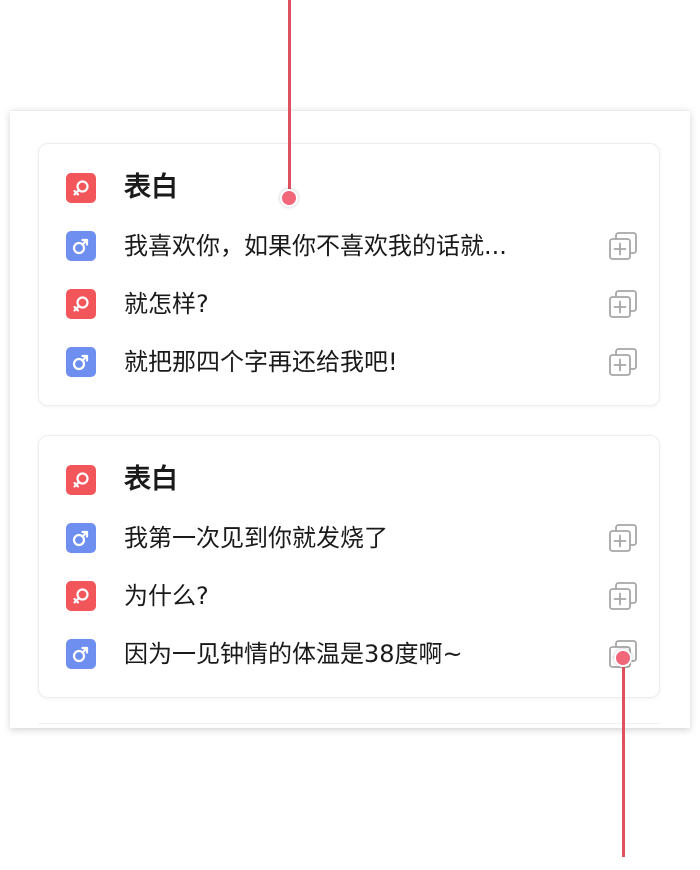 The height and width of the screenshot is (870, 700). I want to click on callout-dot-bottom, so click(623, 658).